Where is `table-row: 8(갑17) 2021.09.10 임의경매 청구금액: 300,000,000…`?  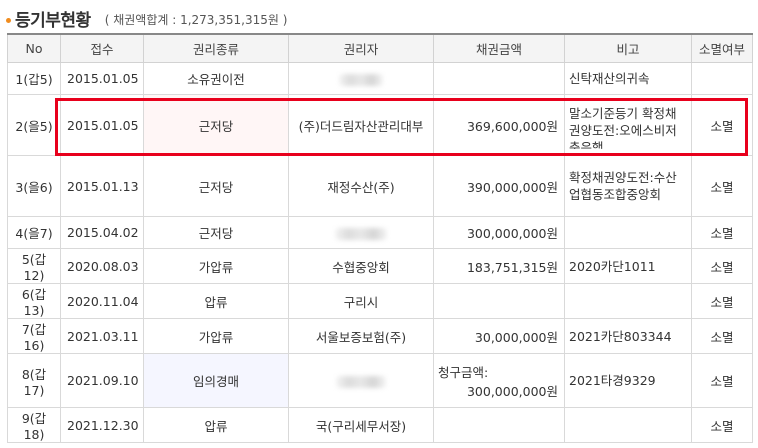 table-row: 8(갑17) 2021.09.10 임의경매 청구금액: 300,000,000… is located at coordinates (380, 380).